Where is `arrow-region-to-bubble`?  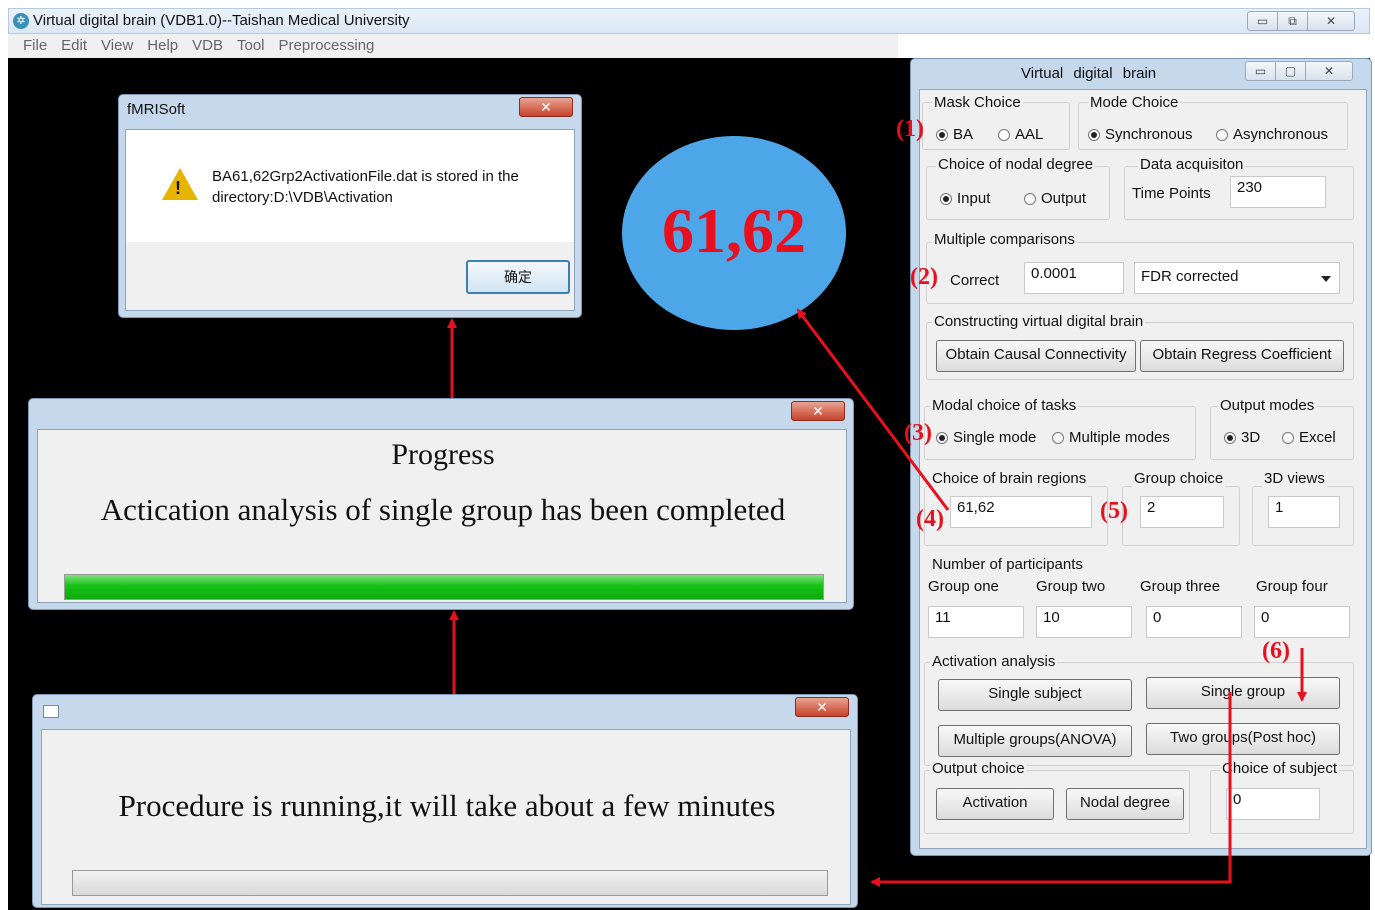 arrow-region-to-bubble is located at coordinates (873, 409).